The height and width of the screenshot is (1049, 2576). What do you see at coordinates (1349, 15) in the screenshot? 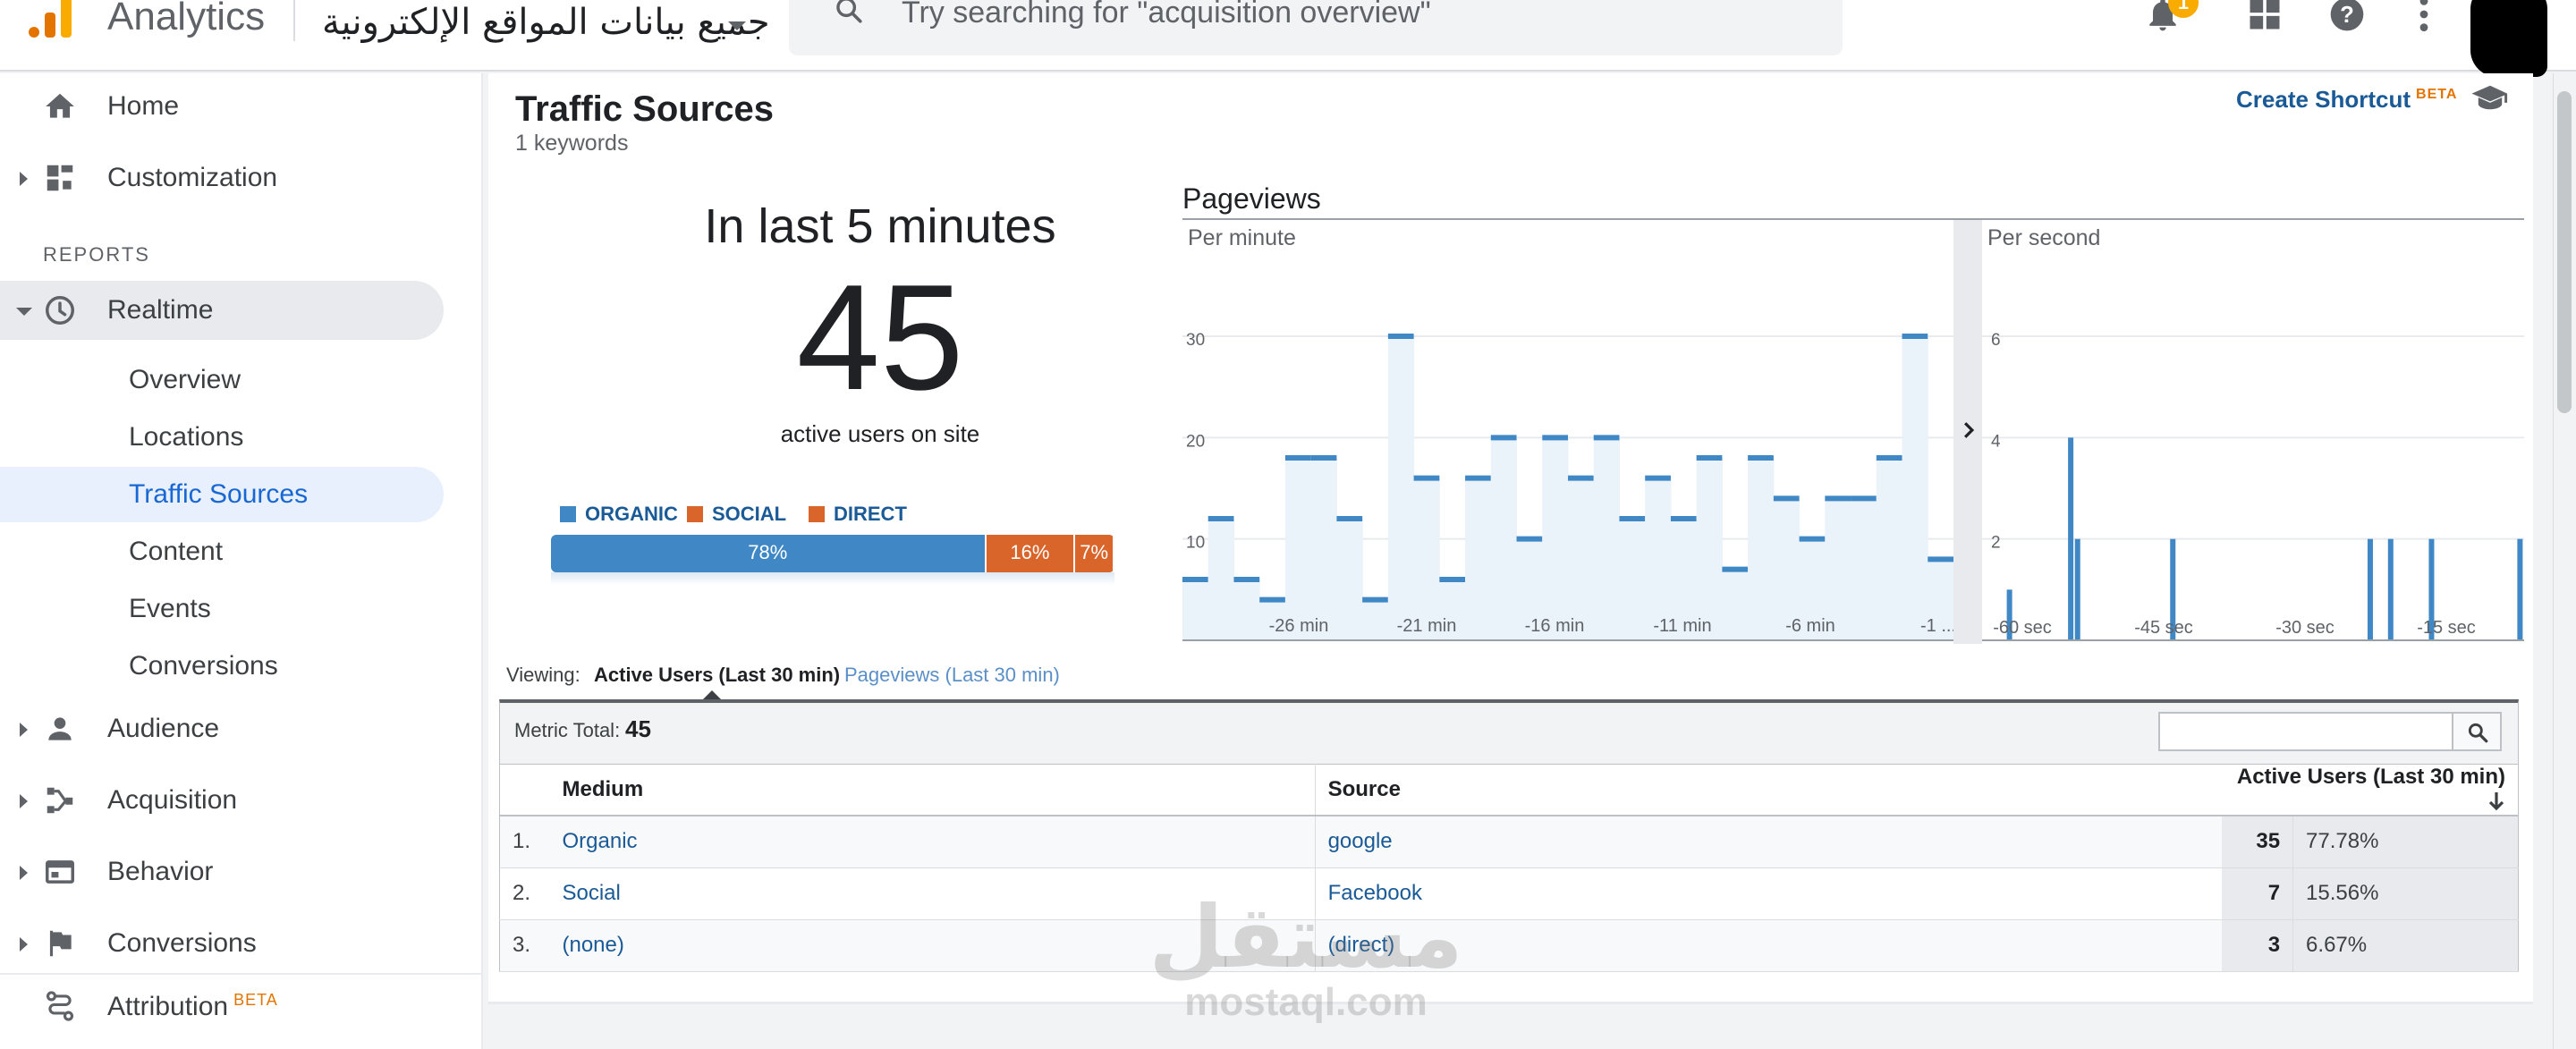
I see `search-input` at bounding box center [1349, 15].